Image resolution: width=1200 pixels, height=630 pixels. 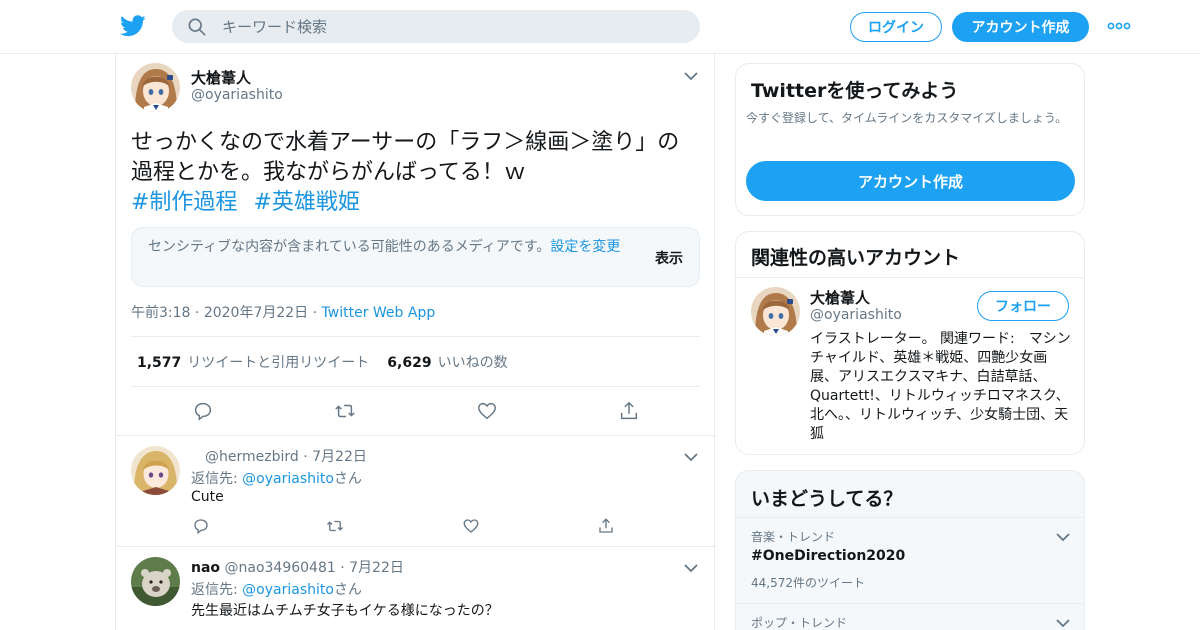 What do you see at coordinates (184, 202) in the screenshot?
I see `hashtag-link: #制作過程` at bounding box center [184, 202].